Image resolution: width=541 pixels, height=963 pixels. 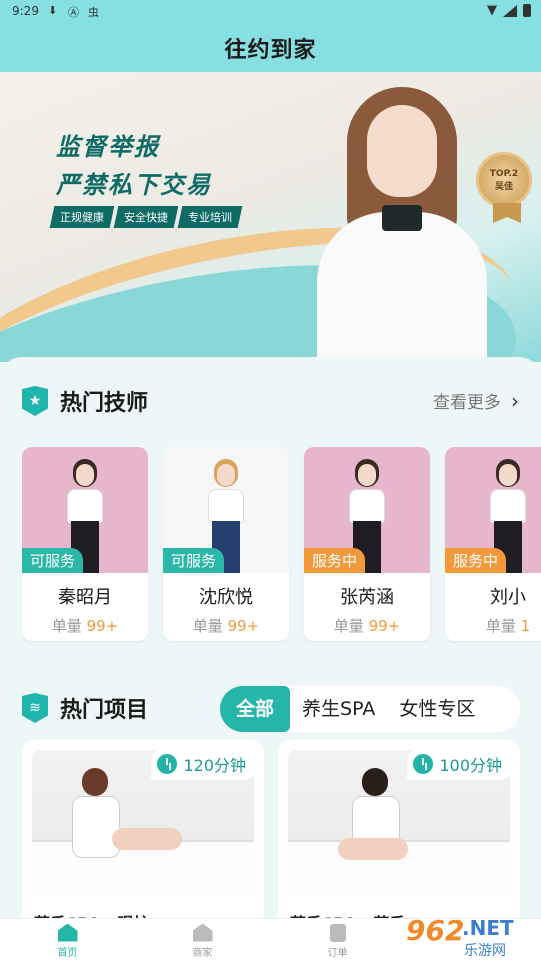 I want to click on chevron-right-icon: ›, so click(x=515, y=400).